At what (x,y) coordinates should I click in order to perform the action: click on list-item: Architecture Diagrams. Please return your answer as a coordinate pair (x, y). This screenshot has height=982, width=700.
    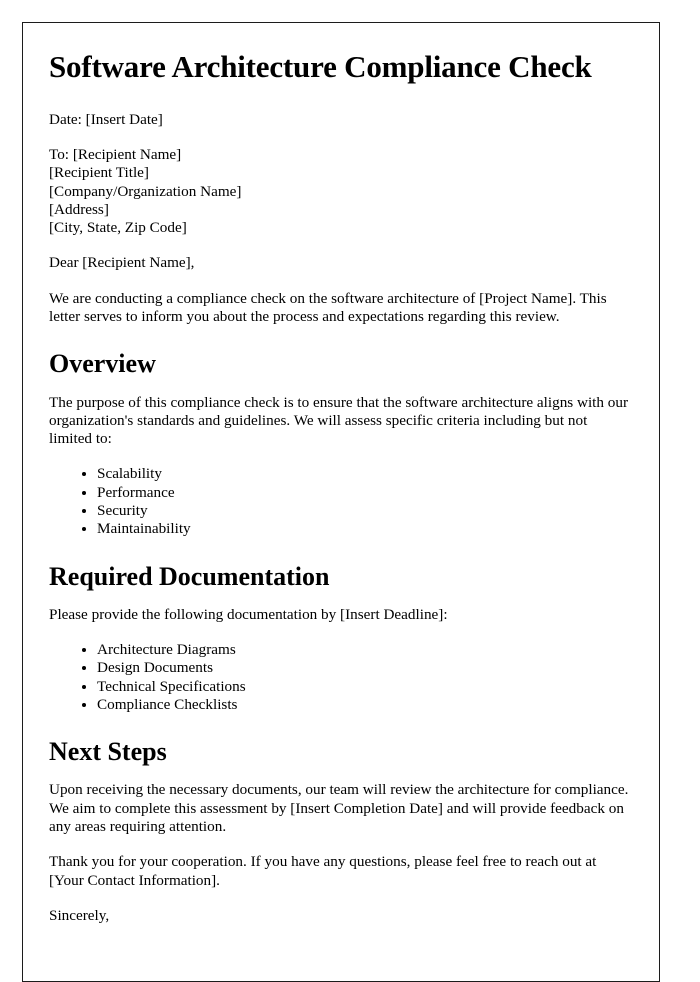
    Looking at the image, I should click on (365, 650).